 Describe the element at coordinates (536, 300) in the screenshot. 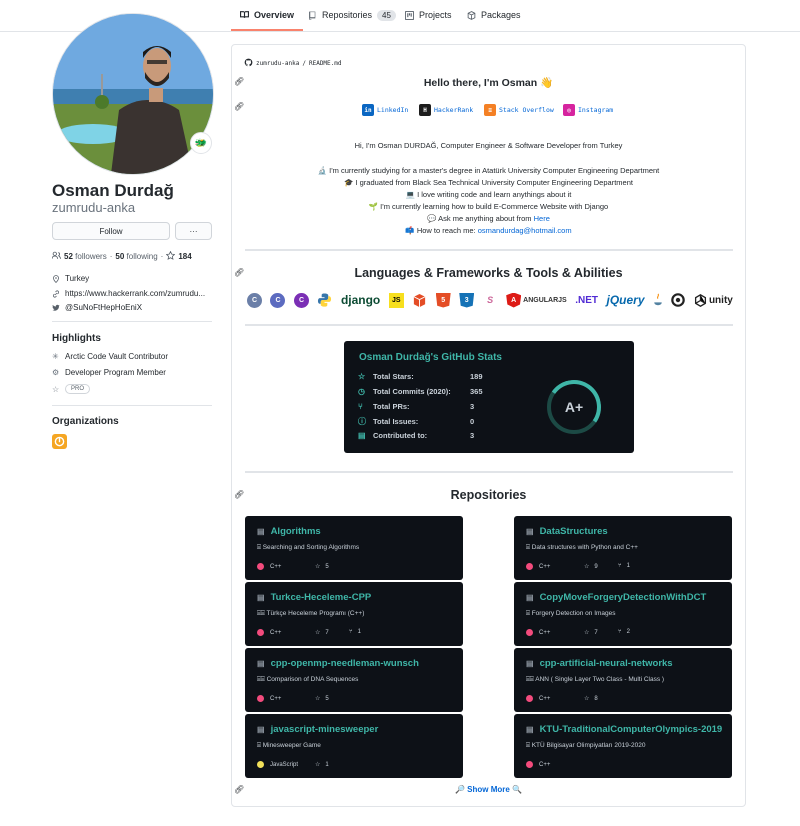

I see `angular-icon: A ANGULARJS` at that location.